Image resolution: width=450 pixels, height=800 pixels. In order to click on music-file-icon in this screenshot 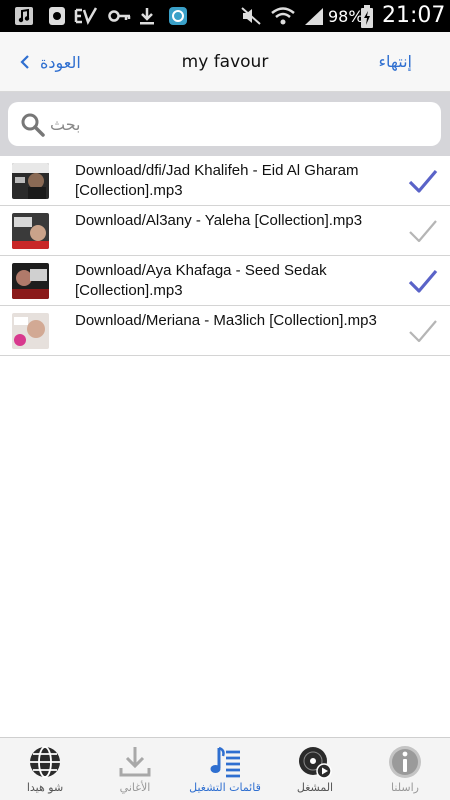, I will do `click(24, 16)`.